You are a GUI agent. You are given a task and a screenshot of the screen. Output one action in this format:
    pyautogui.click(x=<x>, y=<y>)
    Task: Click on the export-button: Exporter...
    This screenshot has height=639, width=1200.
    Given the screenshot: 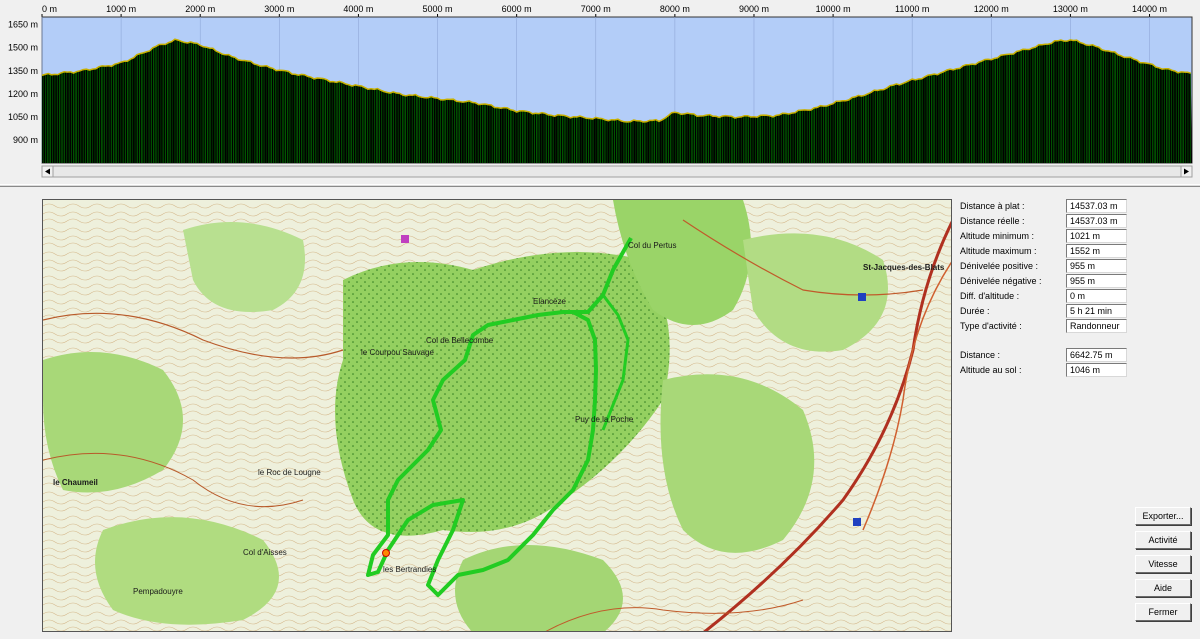 What is the action you would take?
    pyautogui.click(x=1163, y=516)
    